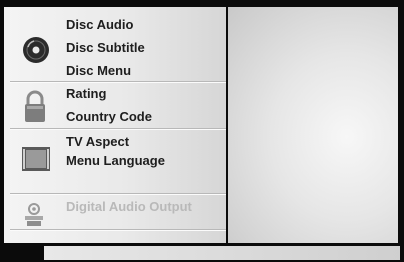 Image resolution: width=404 pixels, height=262 pixels. Describe the element at coordinates (99, 25) in the screenshot. I see `menu-item-disc-audio: Disc Audio` at that location.